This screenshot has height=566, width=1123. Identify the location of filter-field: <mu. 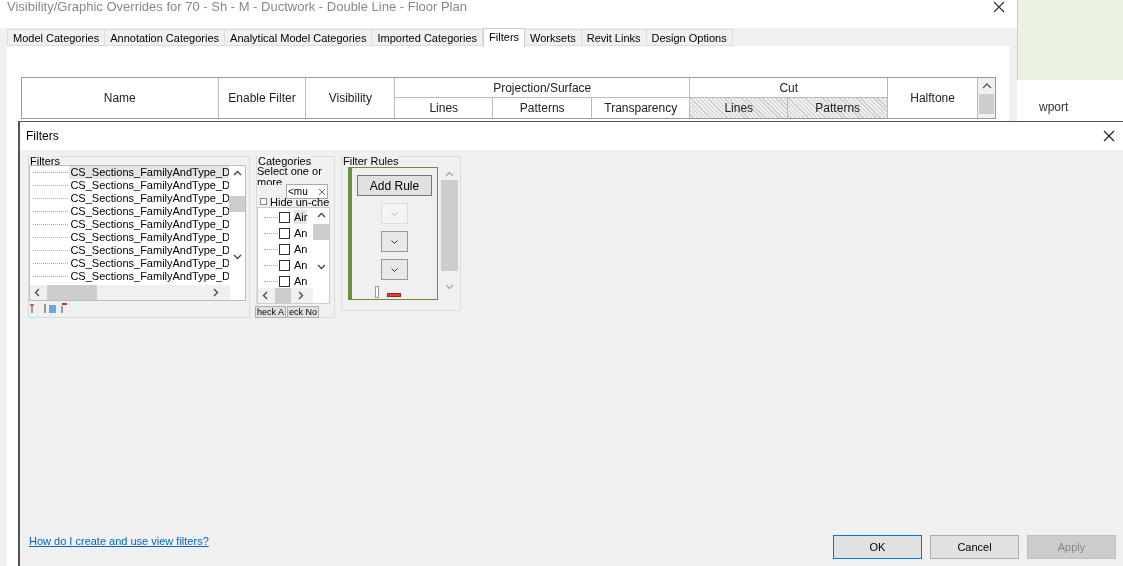
(307, 191).